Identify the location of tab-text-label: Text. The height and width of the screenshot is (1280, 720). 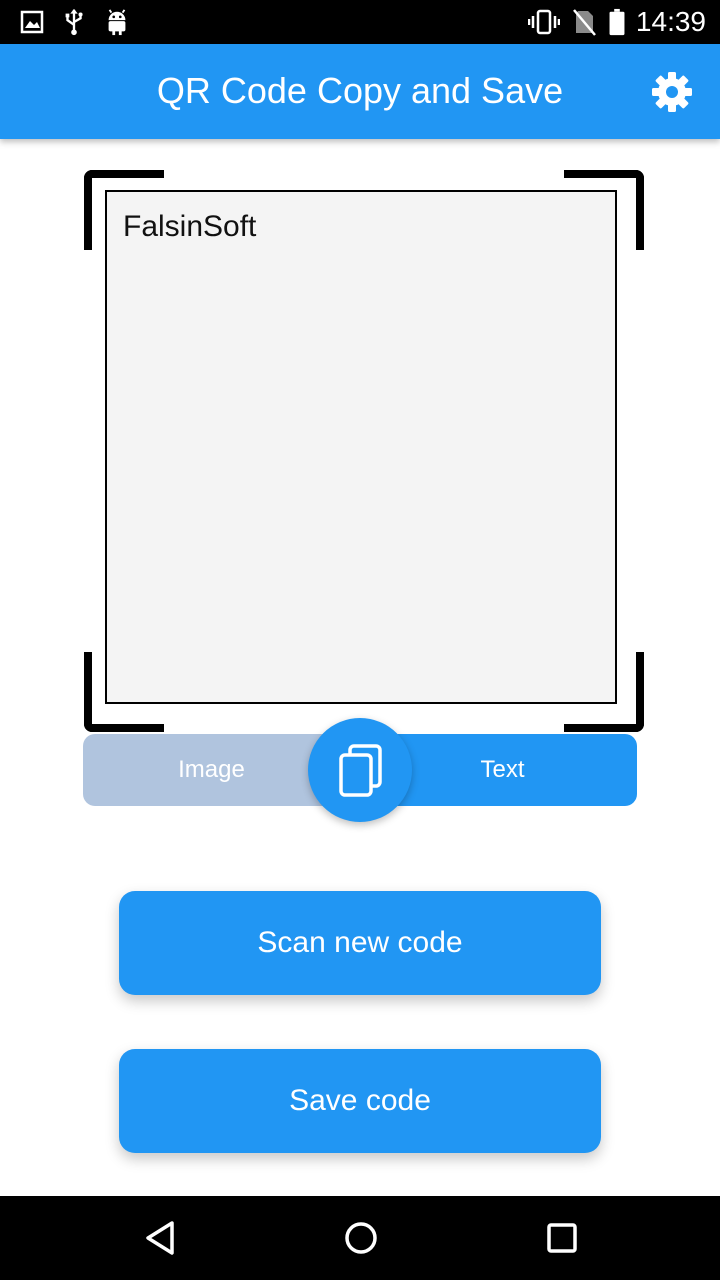
(502, 769).